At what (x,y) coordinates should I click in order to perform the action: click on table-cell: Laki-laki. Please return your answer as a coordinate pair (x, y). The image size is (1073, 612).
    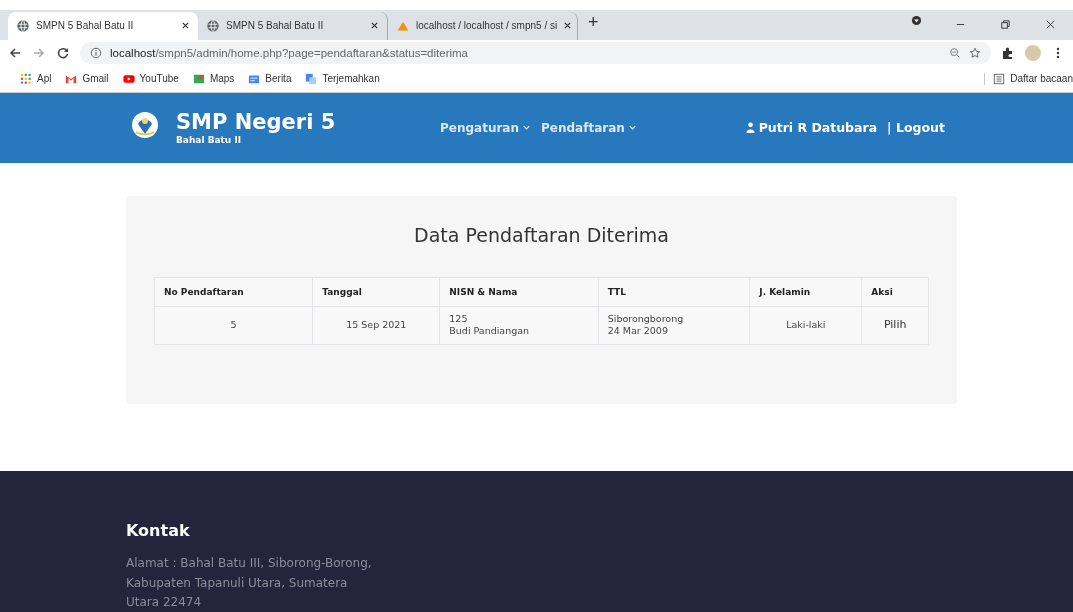
    Looking at the image, I should click on (805, 325).